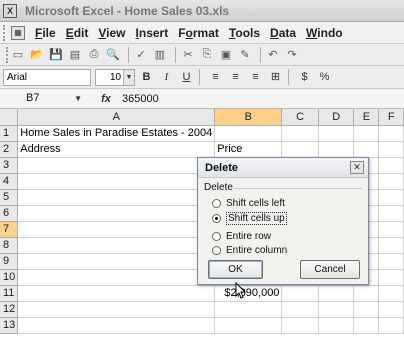 The image size is (404, 339). I want to click on column-header-c: C, so click(300, 117).